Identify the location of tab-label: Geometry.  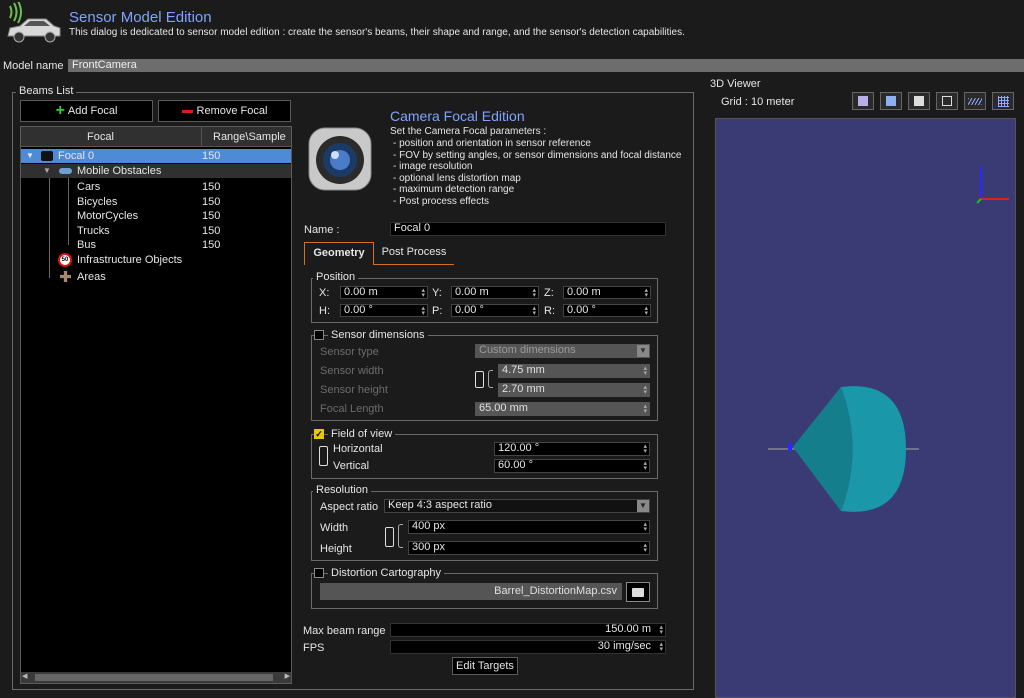
(339, 253).